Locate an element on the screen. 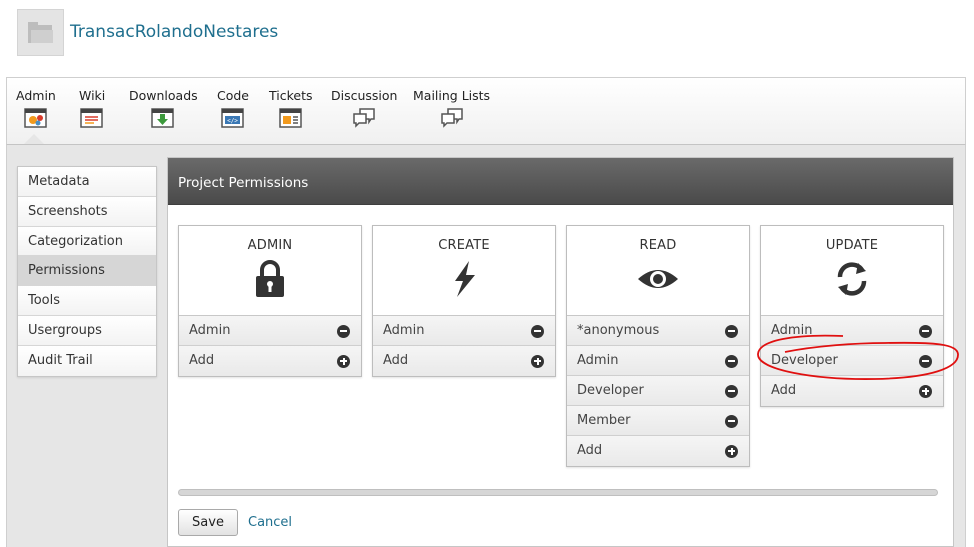 This screenshot has width=974, height=547. permission-row-label: *anonymous is located at coordinates (618, 330).